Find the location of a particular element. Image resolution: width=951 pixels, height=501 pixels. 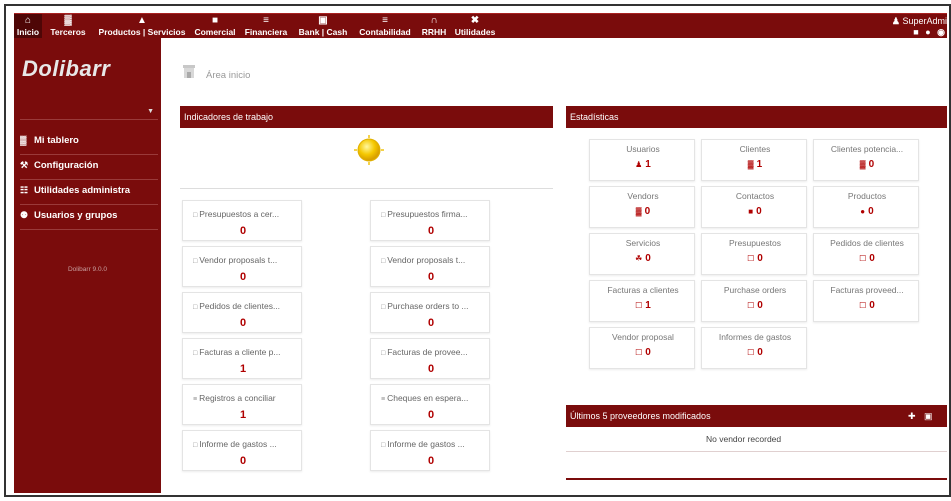

people-icon: ∩ is located at coordinates (434, 20).